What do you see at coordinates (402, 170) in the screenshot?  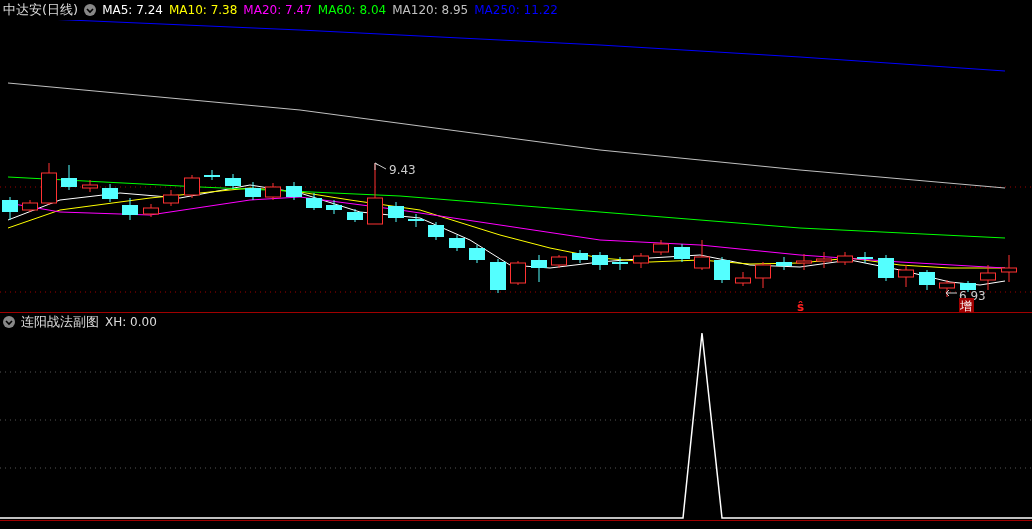 I see `high-price-label: 9.43` at bounding box center [402, 170].